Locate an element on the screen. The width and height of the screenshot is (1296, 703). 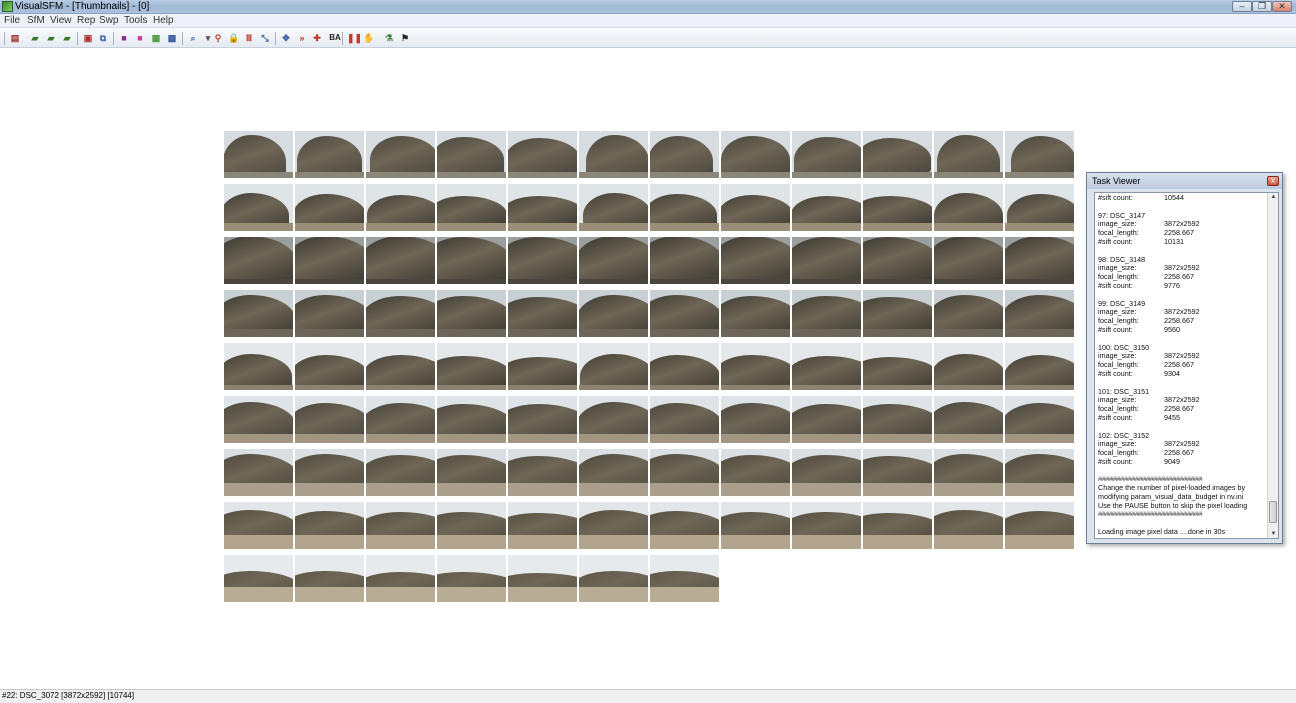
task-viewer-titlebar: Task Viewer x is located at coordinates (1184, 181).